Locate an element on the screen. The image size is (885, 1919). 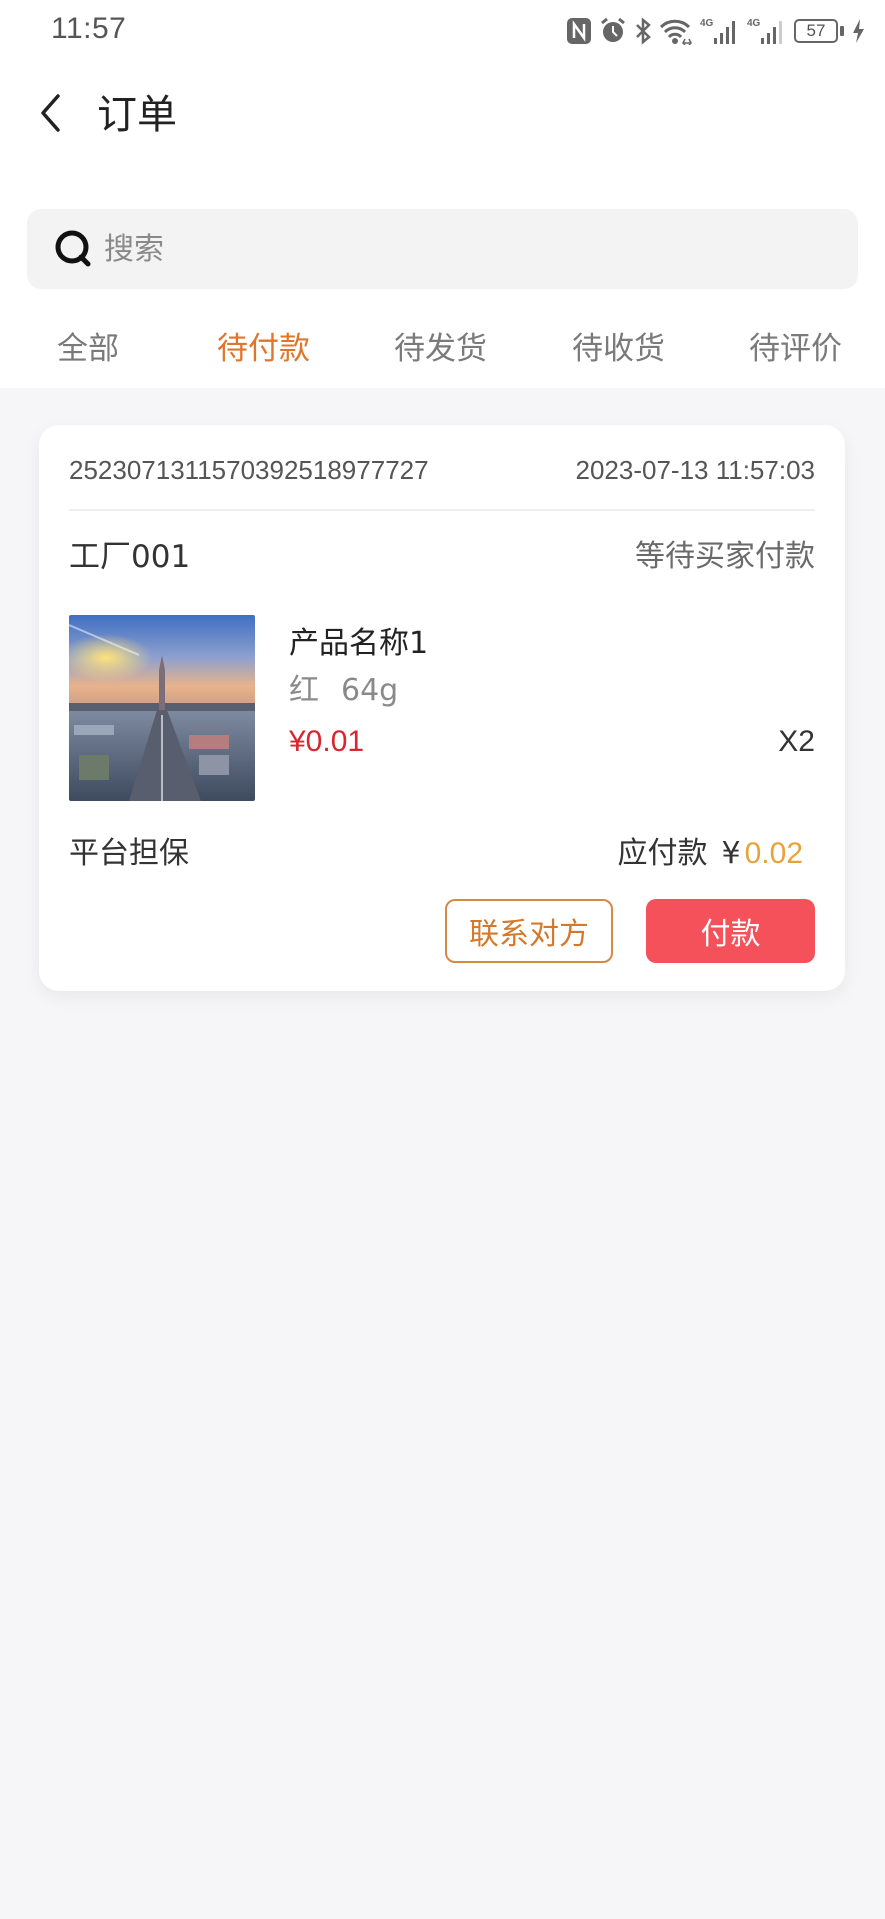
shop-name: 工厂001 is located at coordinates (130, 557).